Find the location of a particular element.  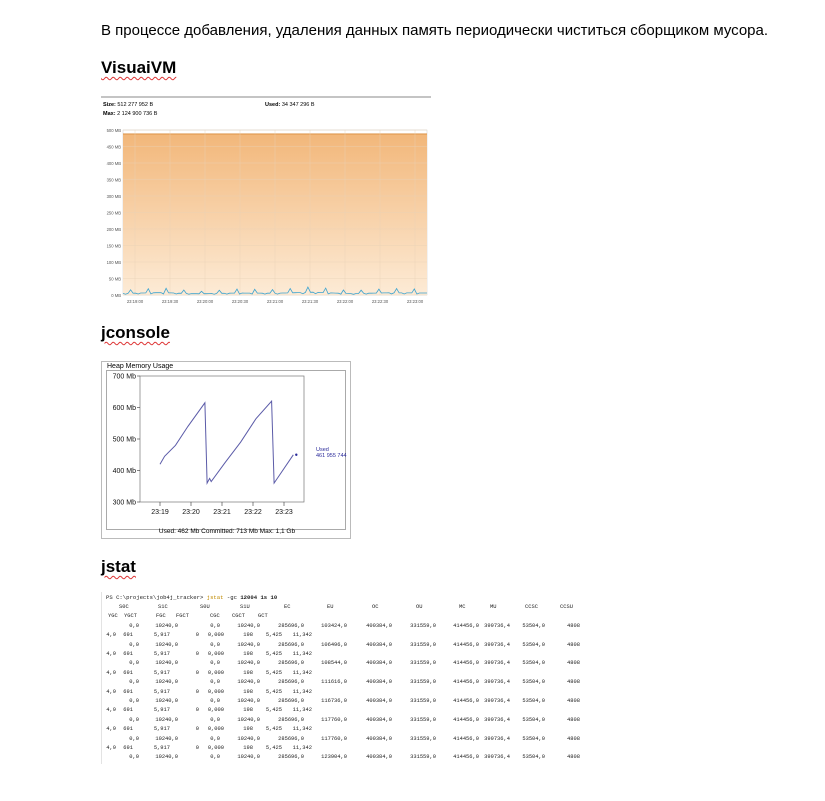

visualvm-y-tick: 500 MB is located at coordinates (114, 130).